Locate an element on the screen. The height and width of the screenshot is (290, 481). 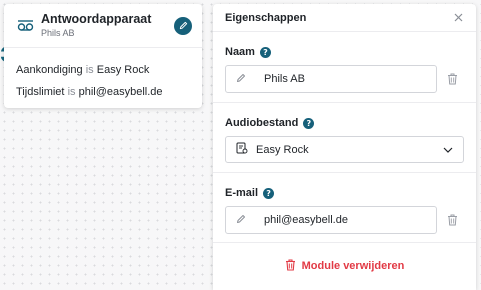
close-icon is located at coordinates (458, 18).